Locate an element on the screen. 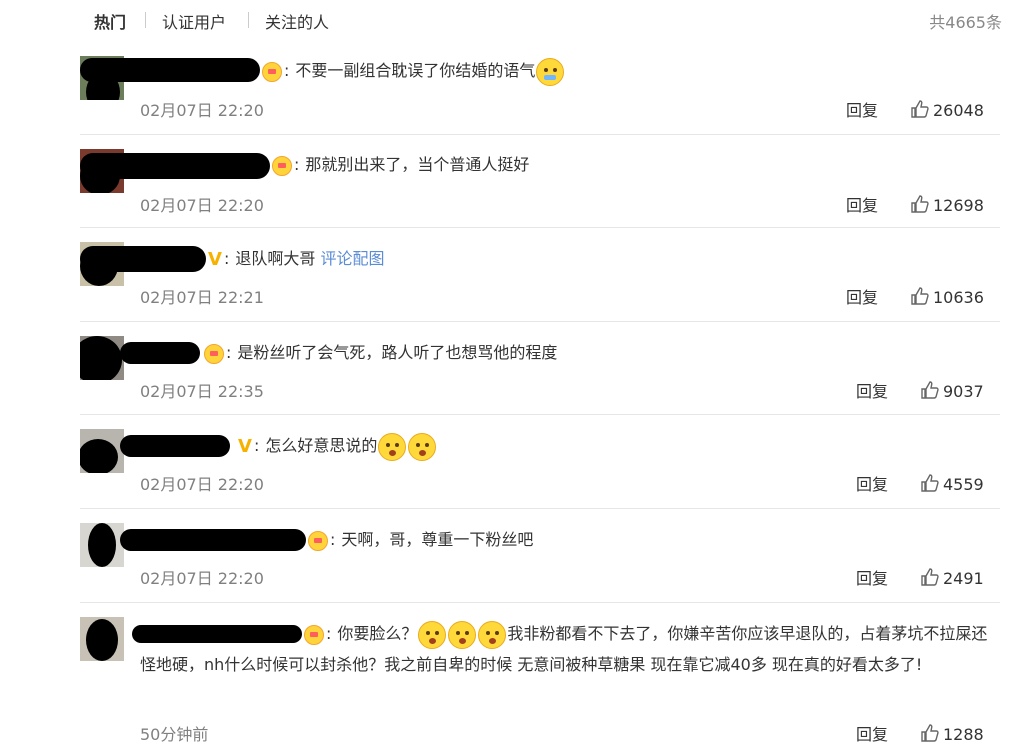 This screenshot has height=746, width=1012. comment-time: 02月07日 22:35 is located at coordinates (202, 391).